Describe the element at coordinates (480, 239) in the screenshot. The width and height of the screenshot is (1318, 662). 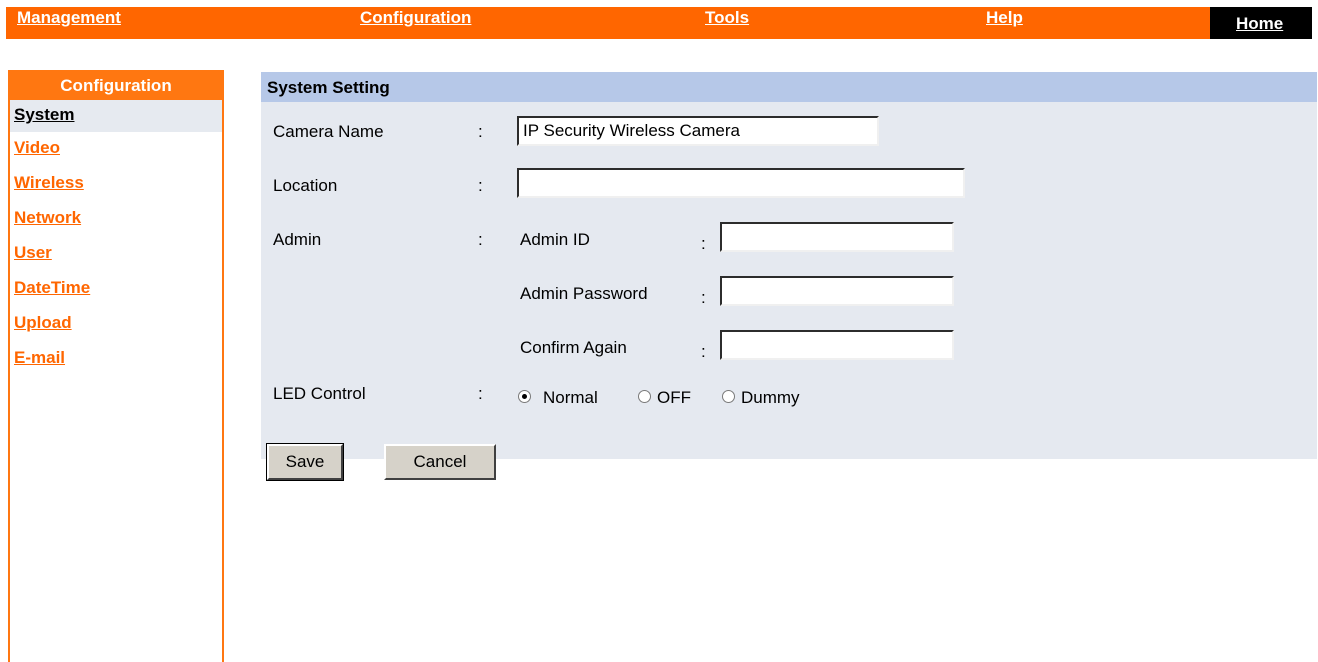
I see `admin-colon: :` at that location.